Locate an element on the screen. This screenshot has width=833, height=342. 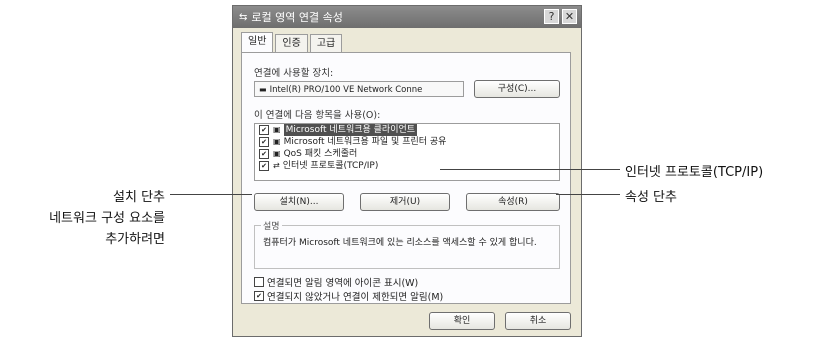
callout-install-title: 설치 단추 is located at coordinates (139, 197).